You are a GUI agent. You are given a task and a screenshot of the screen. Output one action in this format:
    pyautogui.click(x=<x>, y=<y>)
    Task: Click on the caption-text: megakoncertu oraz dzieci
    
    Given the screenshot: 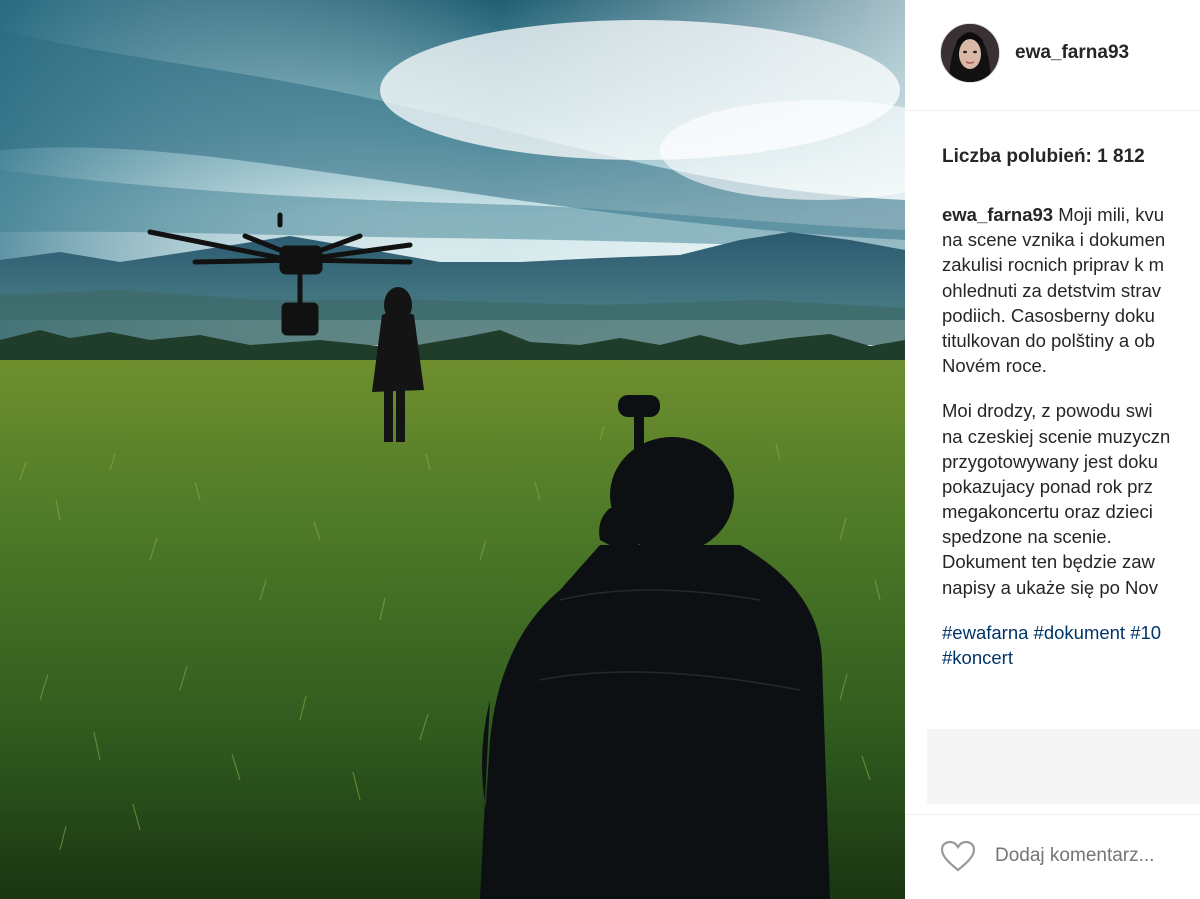 What is the action you would take?
    pyautogui.click(x=1047, y=512)
    